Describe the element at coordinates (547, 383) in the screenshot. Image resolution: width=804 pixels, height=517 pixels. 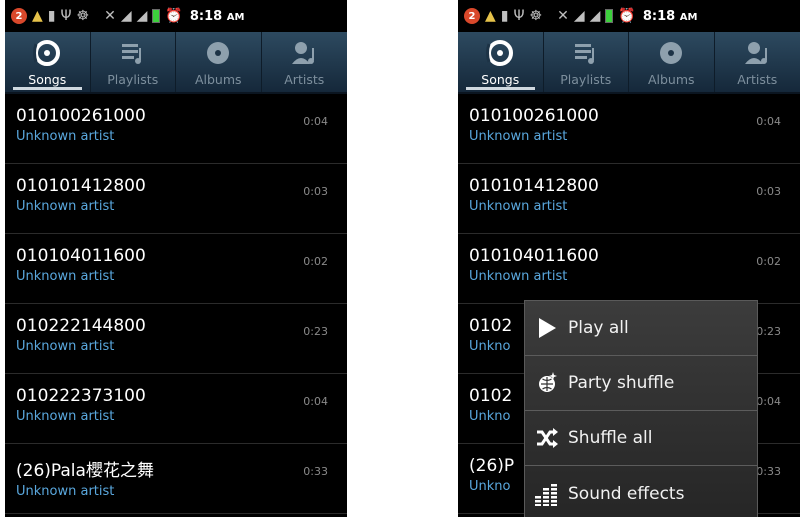
I see `party-shuffle-icon` at that location.